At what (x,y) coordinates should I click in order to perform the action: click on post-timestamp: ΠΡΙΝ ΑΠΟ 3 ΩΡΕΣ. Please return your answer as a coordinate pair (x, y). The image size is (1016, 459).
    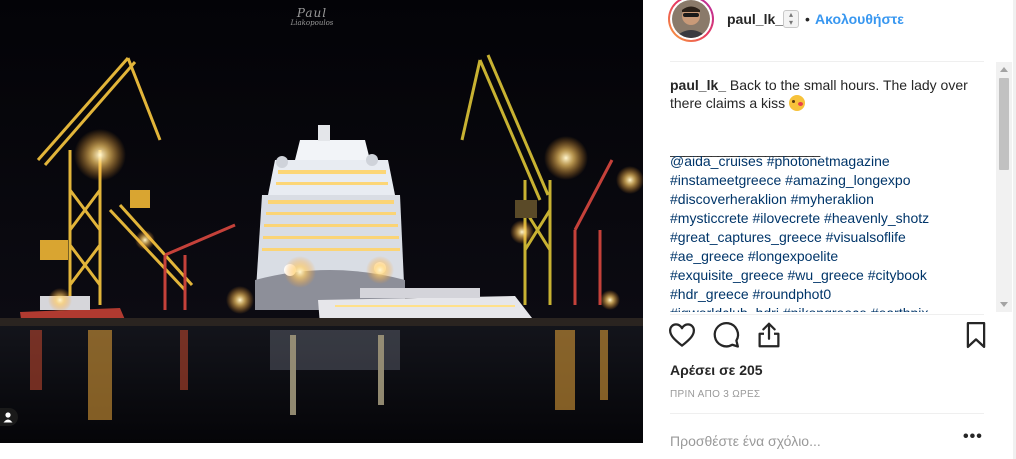
    Looking at the image, I should click on (715, 394).